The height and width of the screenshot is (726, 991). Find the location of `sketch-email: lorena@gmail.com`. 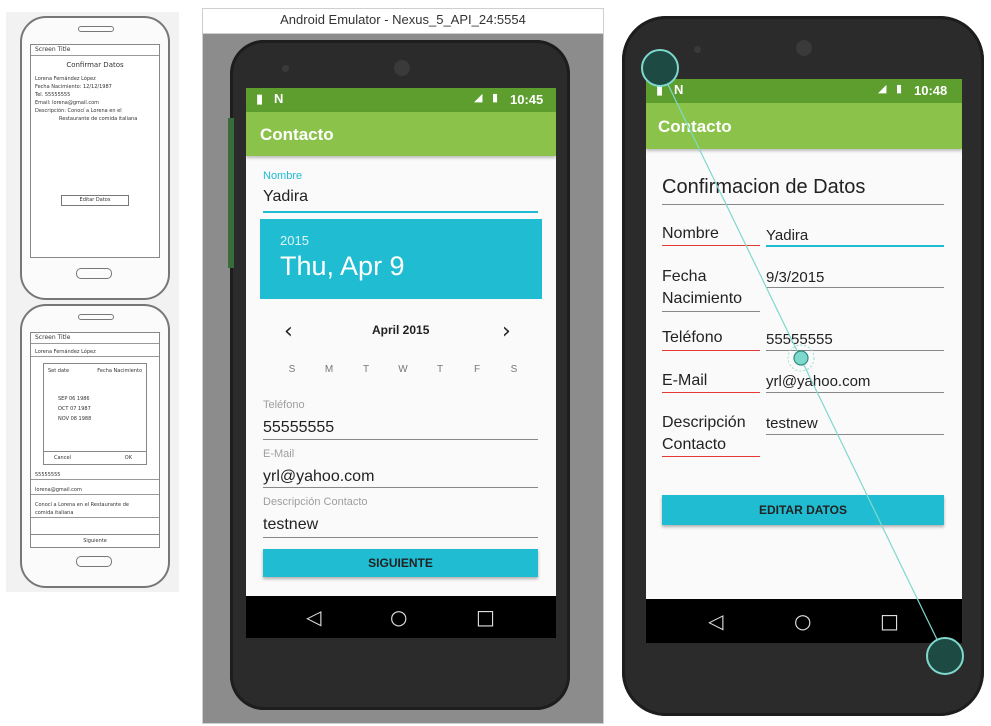

sketch-email: lorena@gmail.com is located at coordinates (95, 490).